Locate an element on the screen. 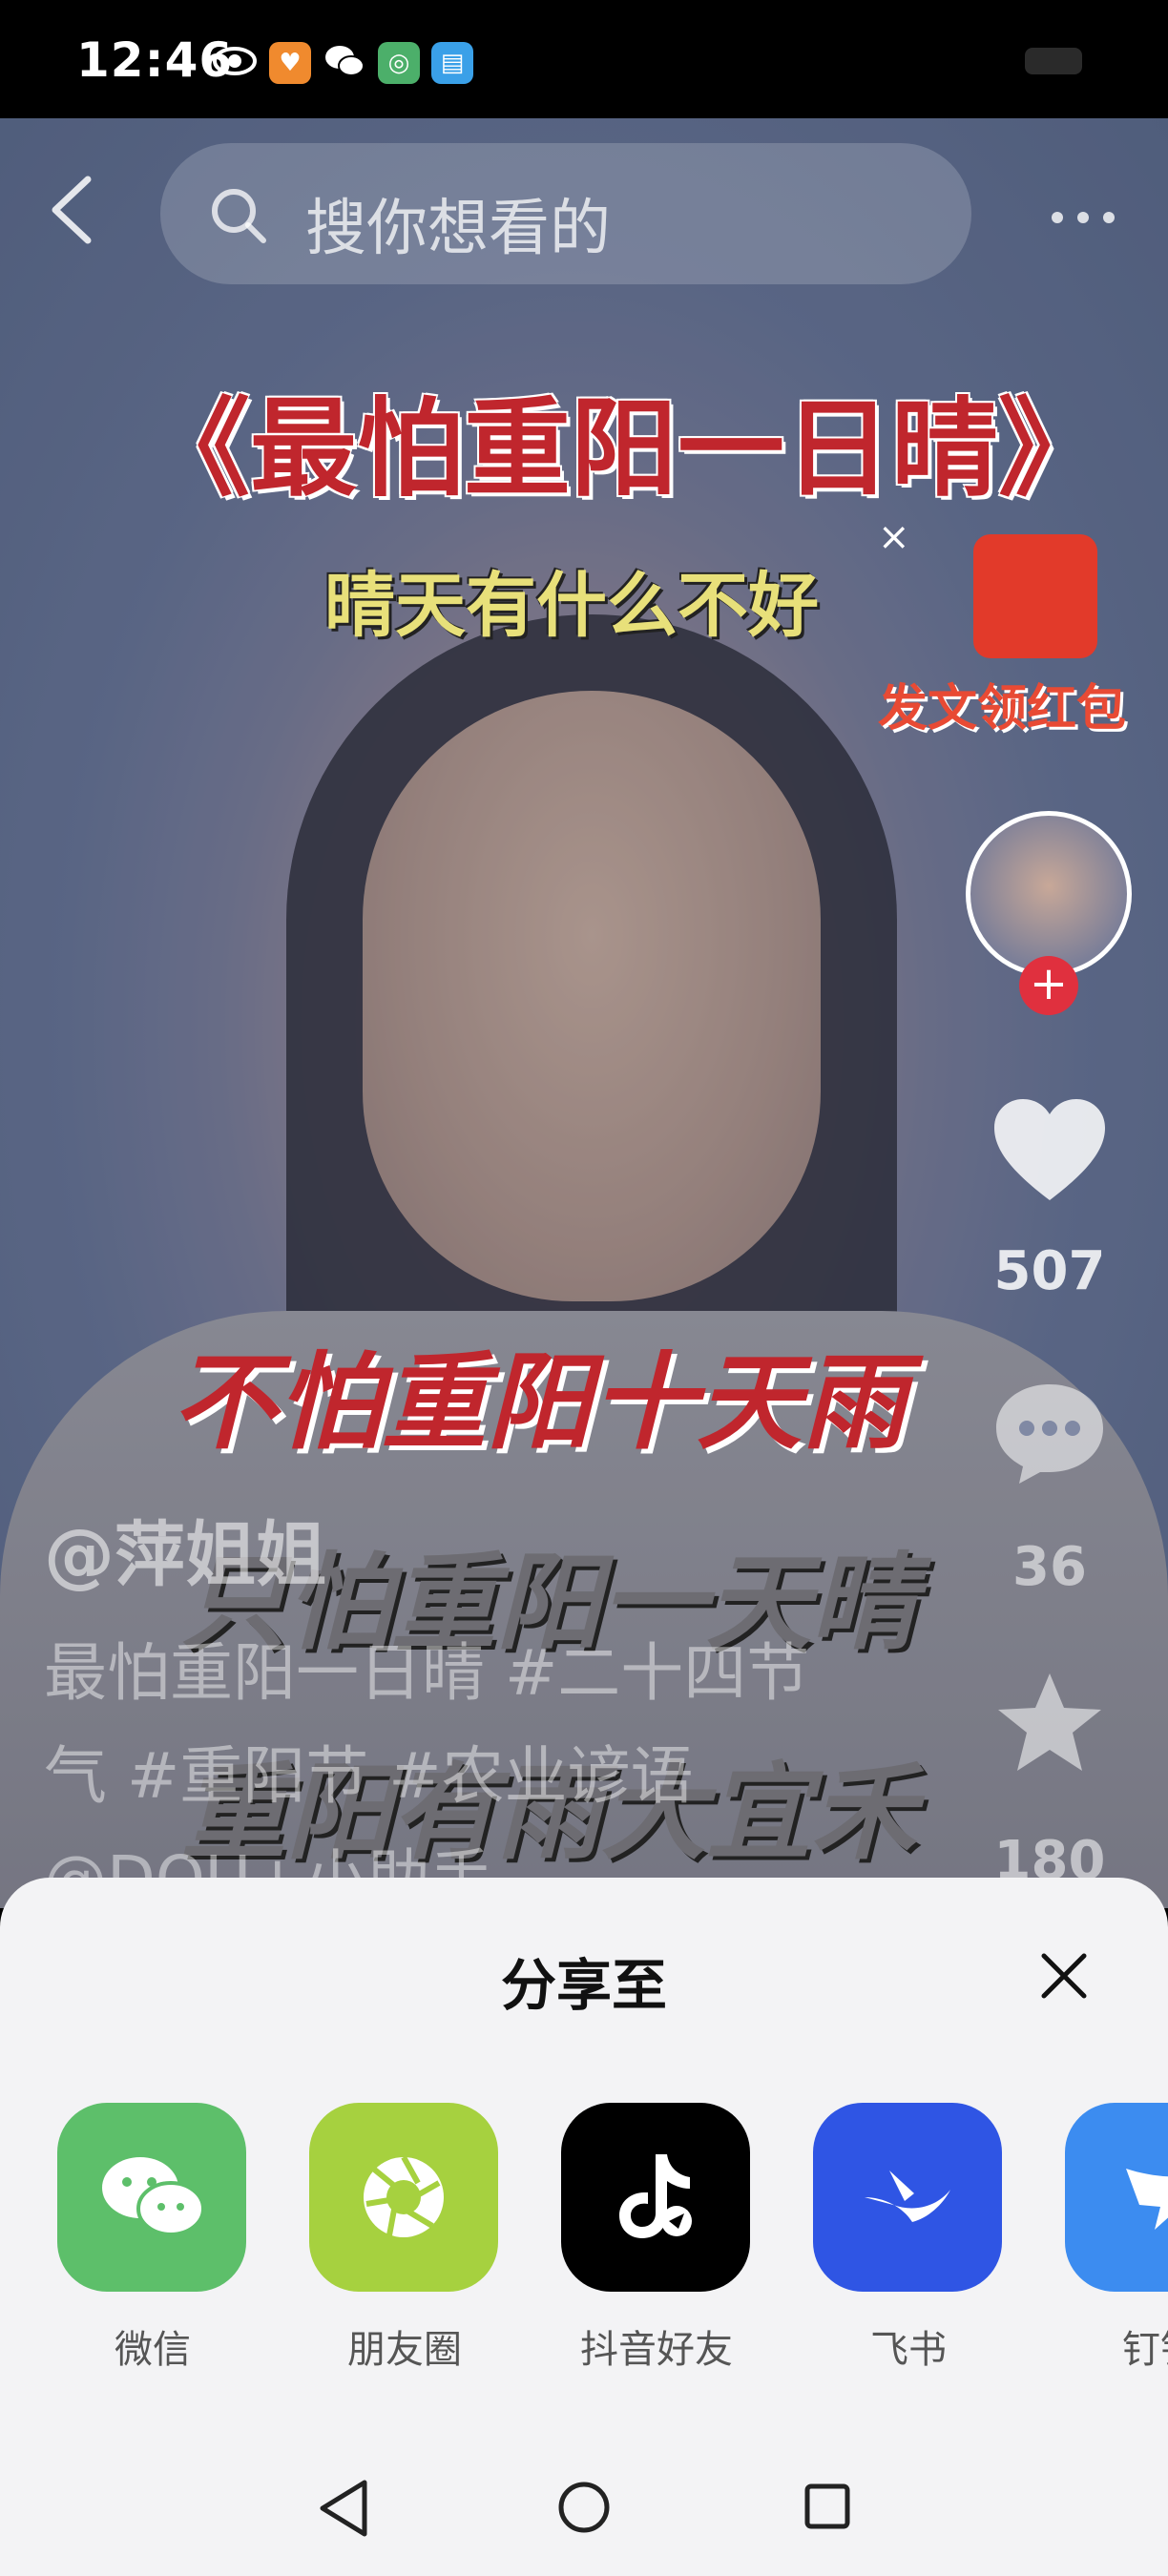  app-icon: ◎ is located at coordinates (399, 63).